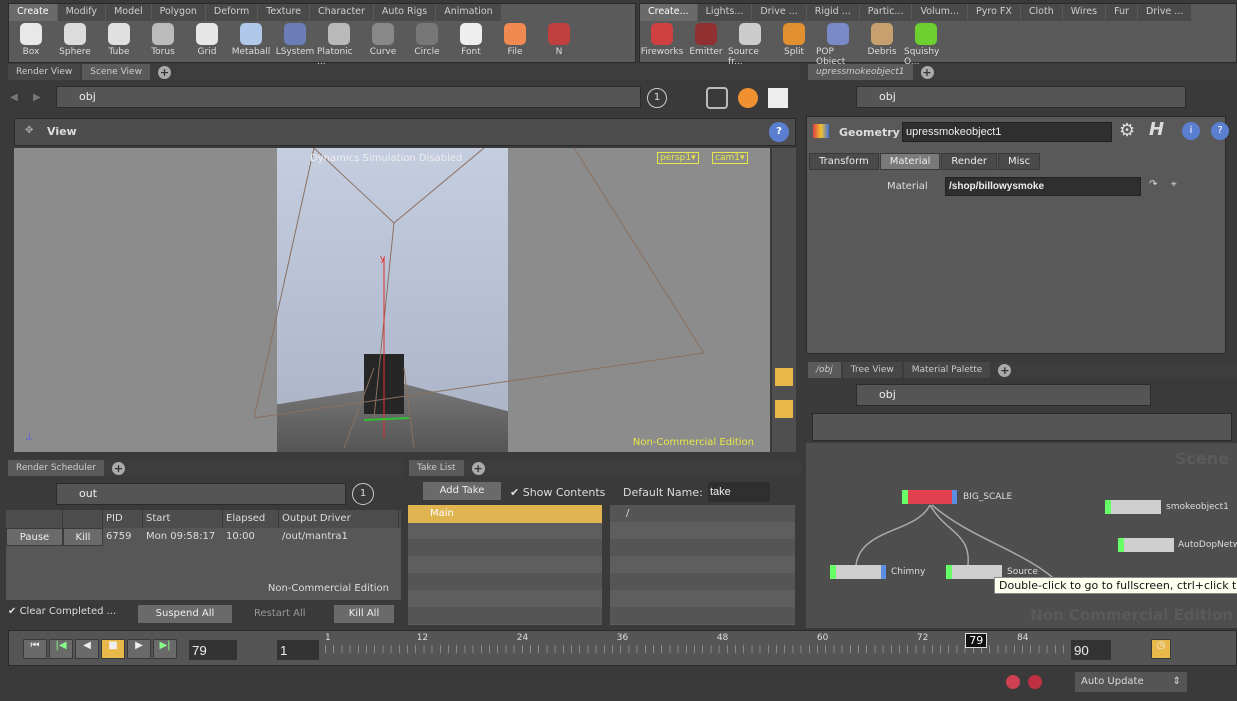 This screenshot has height=701, width=1237. I want to click on tab-render-scheduler: Render Scheduler, so click(56, 468).